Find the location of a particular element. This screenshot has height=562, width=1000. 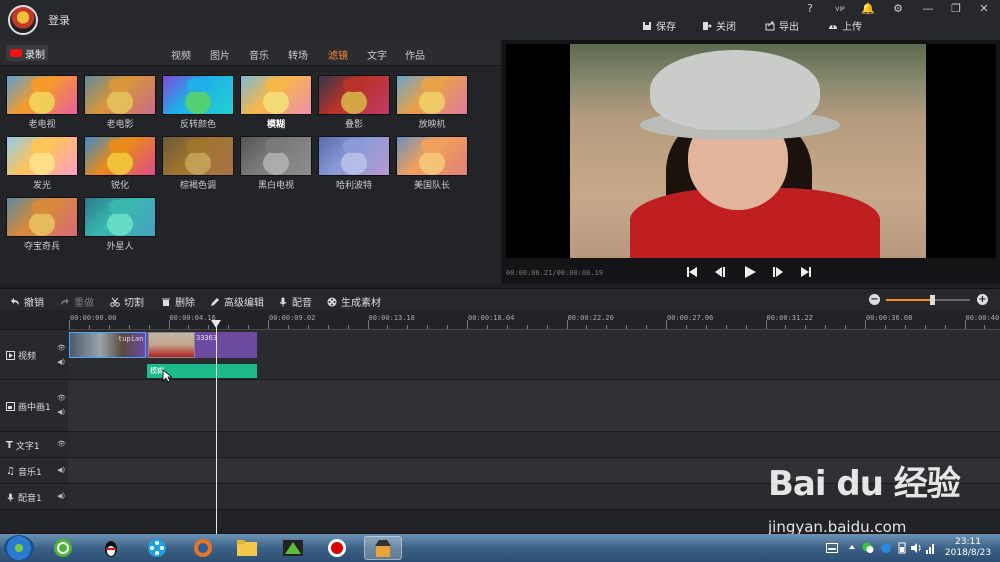

taskbar-app-video-editor is located at coordinates (383, 548).